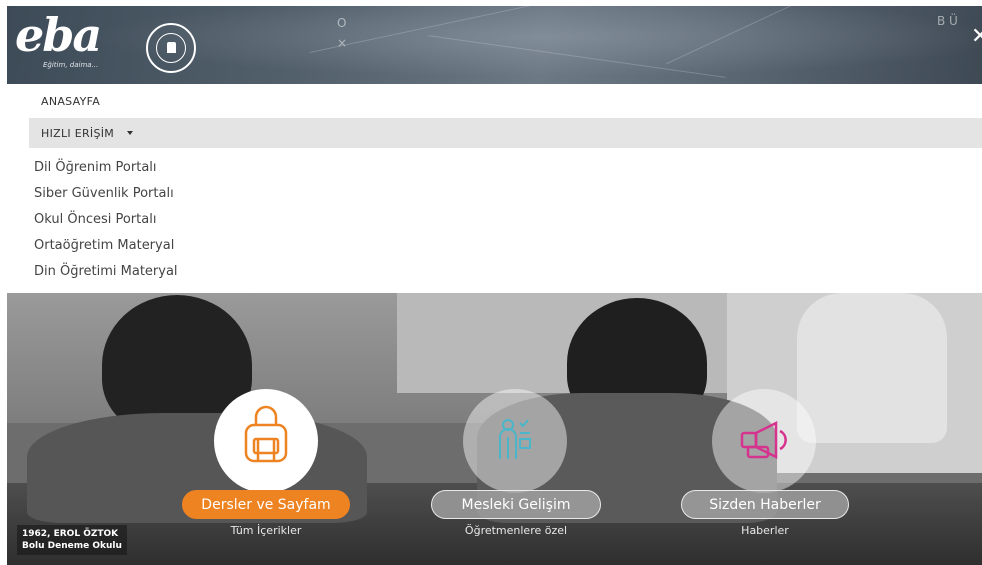 This screenshot has height=565, width=982. I want to click on quick-access-dropdown: HIZLI ERİŞİM, so click(505, 133).